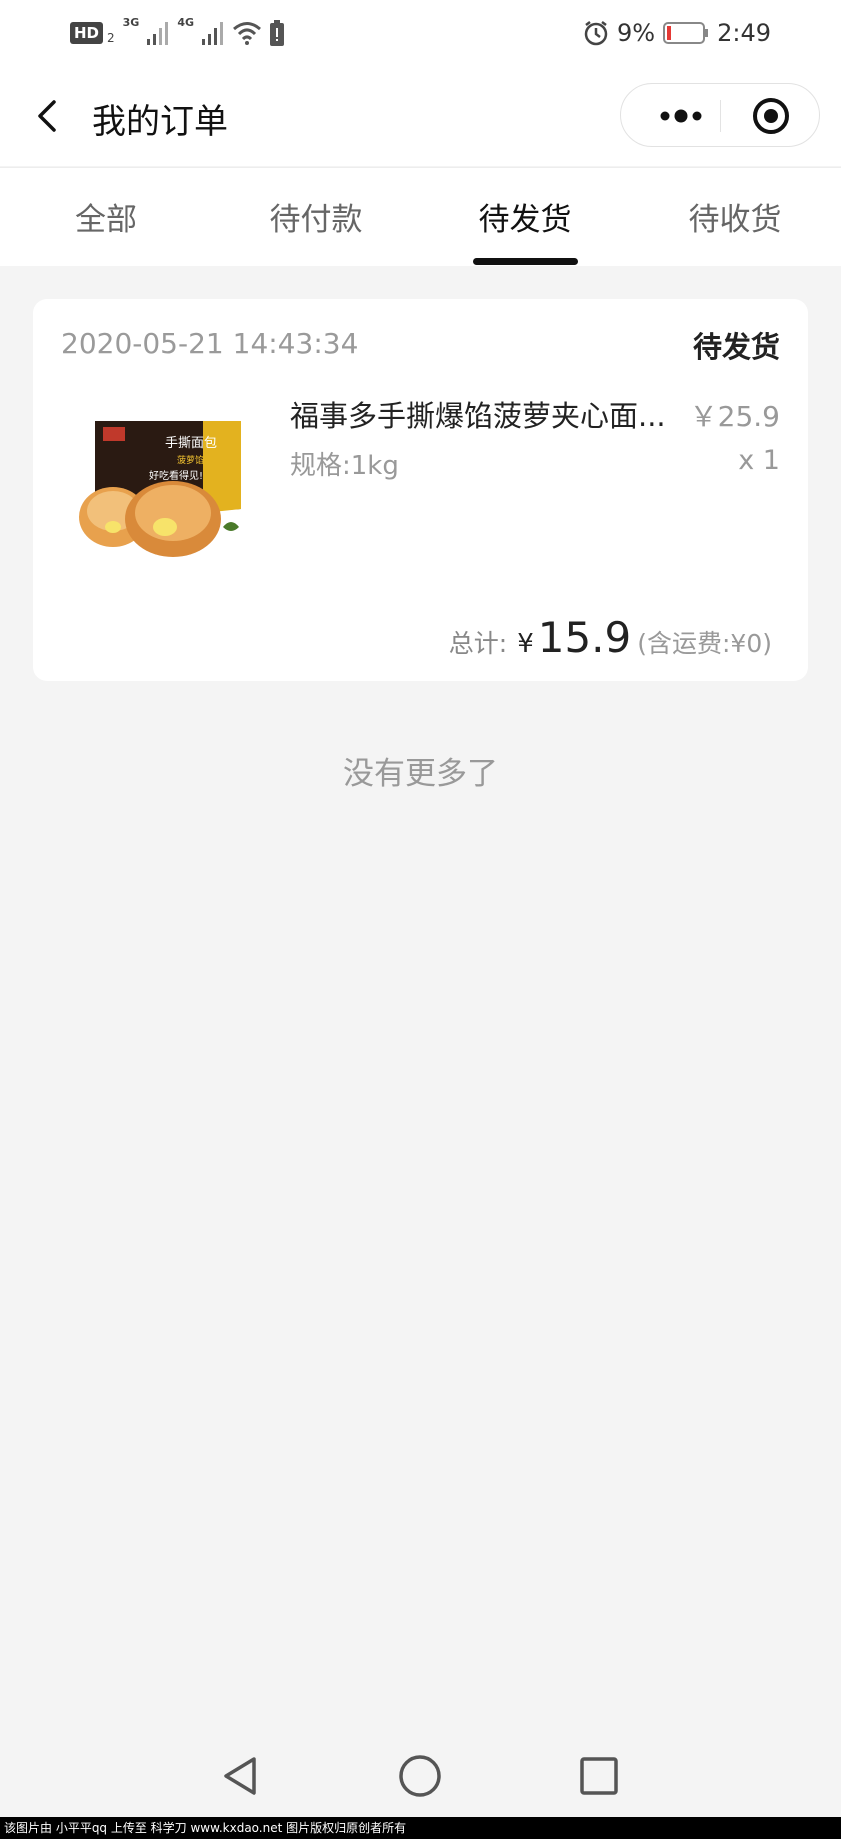  What do you see at coordinates (636, 33) in the screenshot?
I see `battery-percent: 9%` at bounding box center [636, 33].